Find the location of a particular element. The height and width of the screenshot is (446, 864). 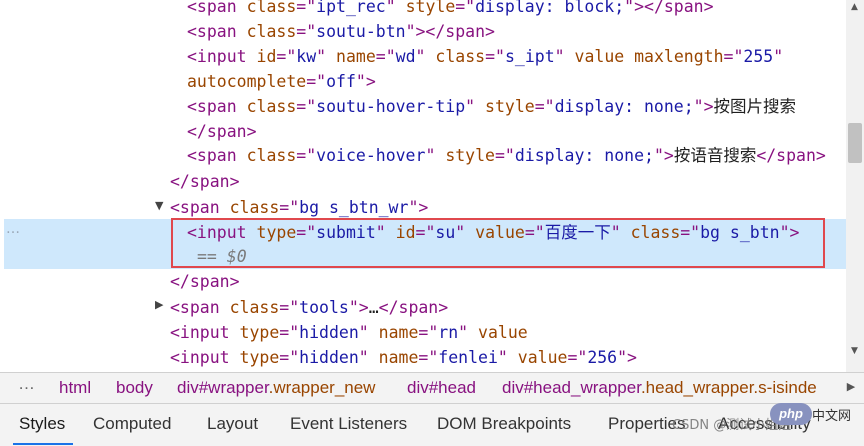

breadcrumb-item-head: div#head is located at coordinates (441, 387).